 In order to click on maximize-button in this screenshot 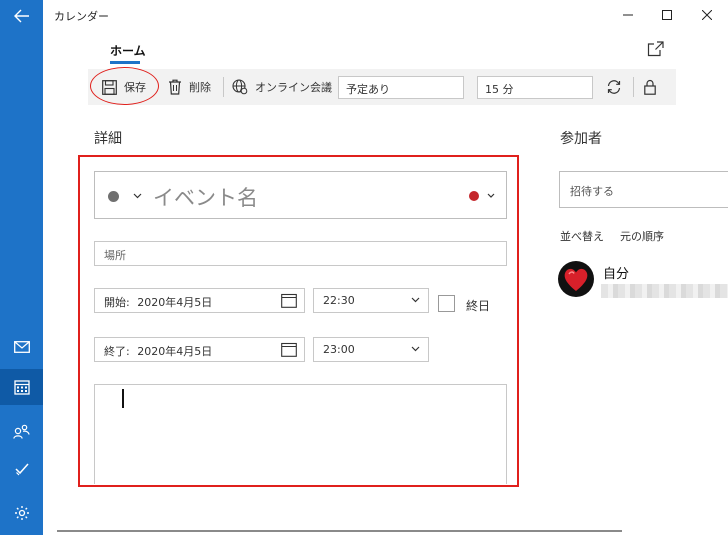, I will do `click(667, 15)`.